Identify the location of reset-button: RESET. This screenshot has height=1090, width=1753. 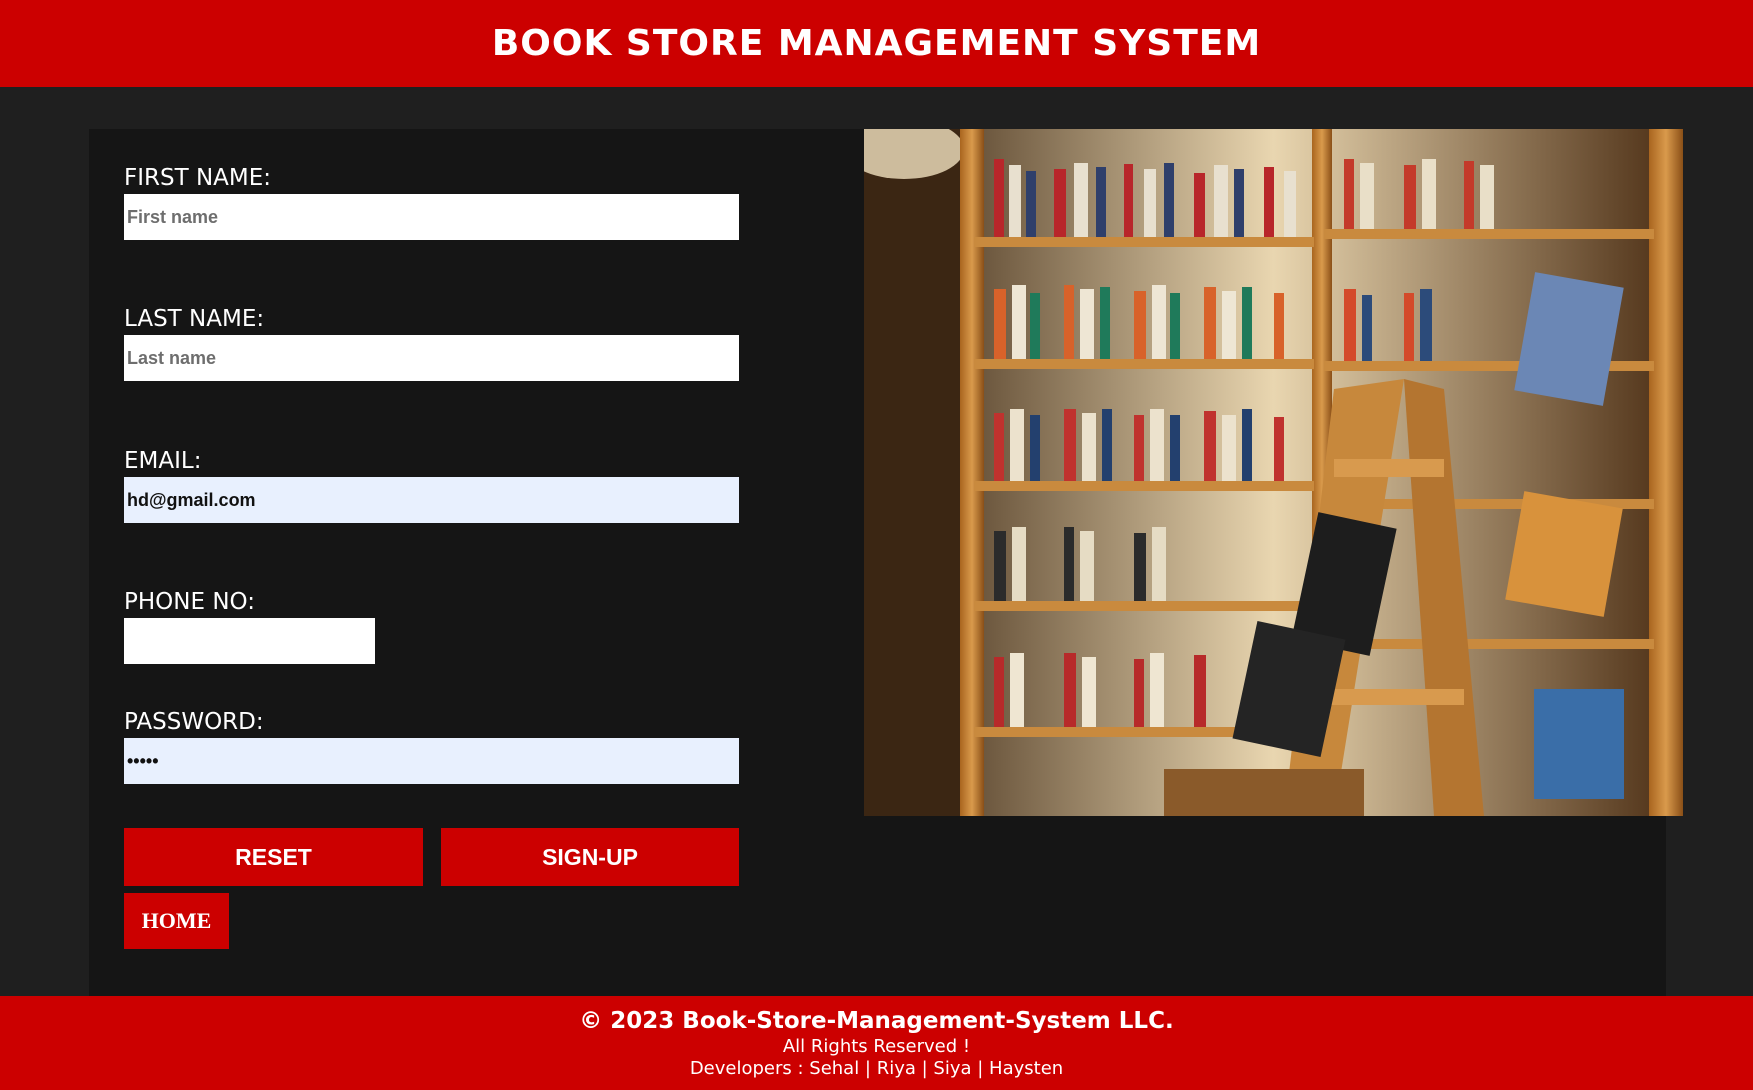
(273, 857).